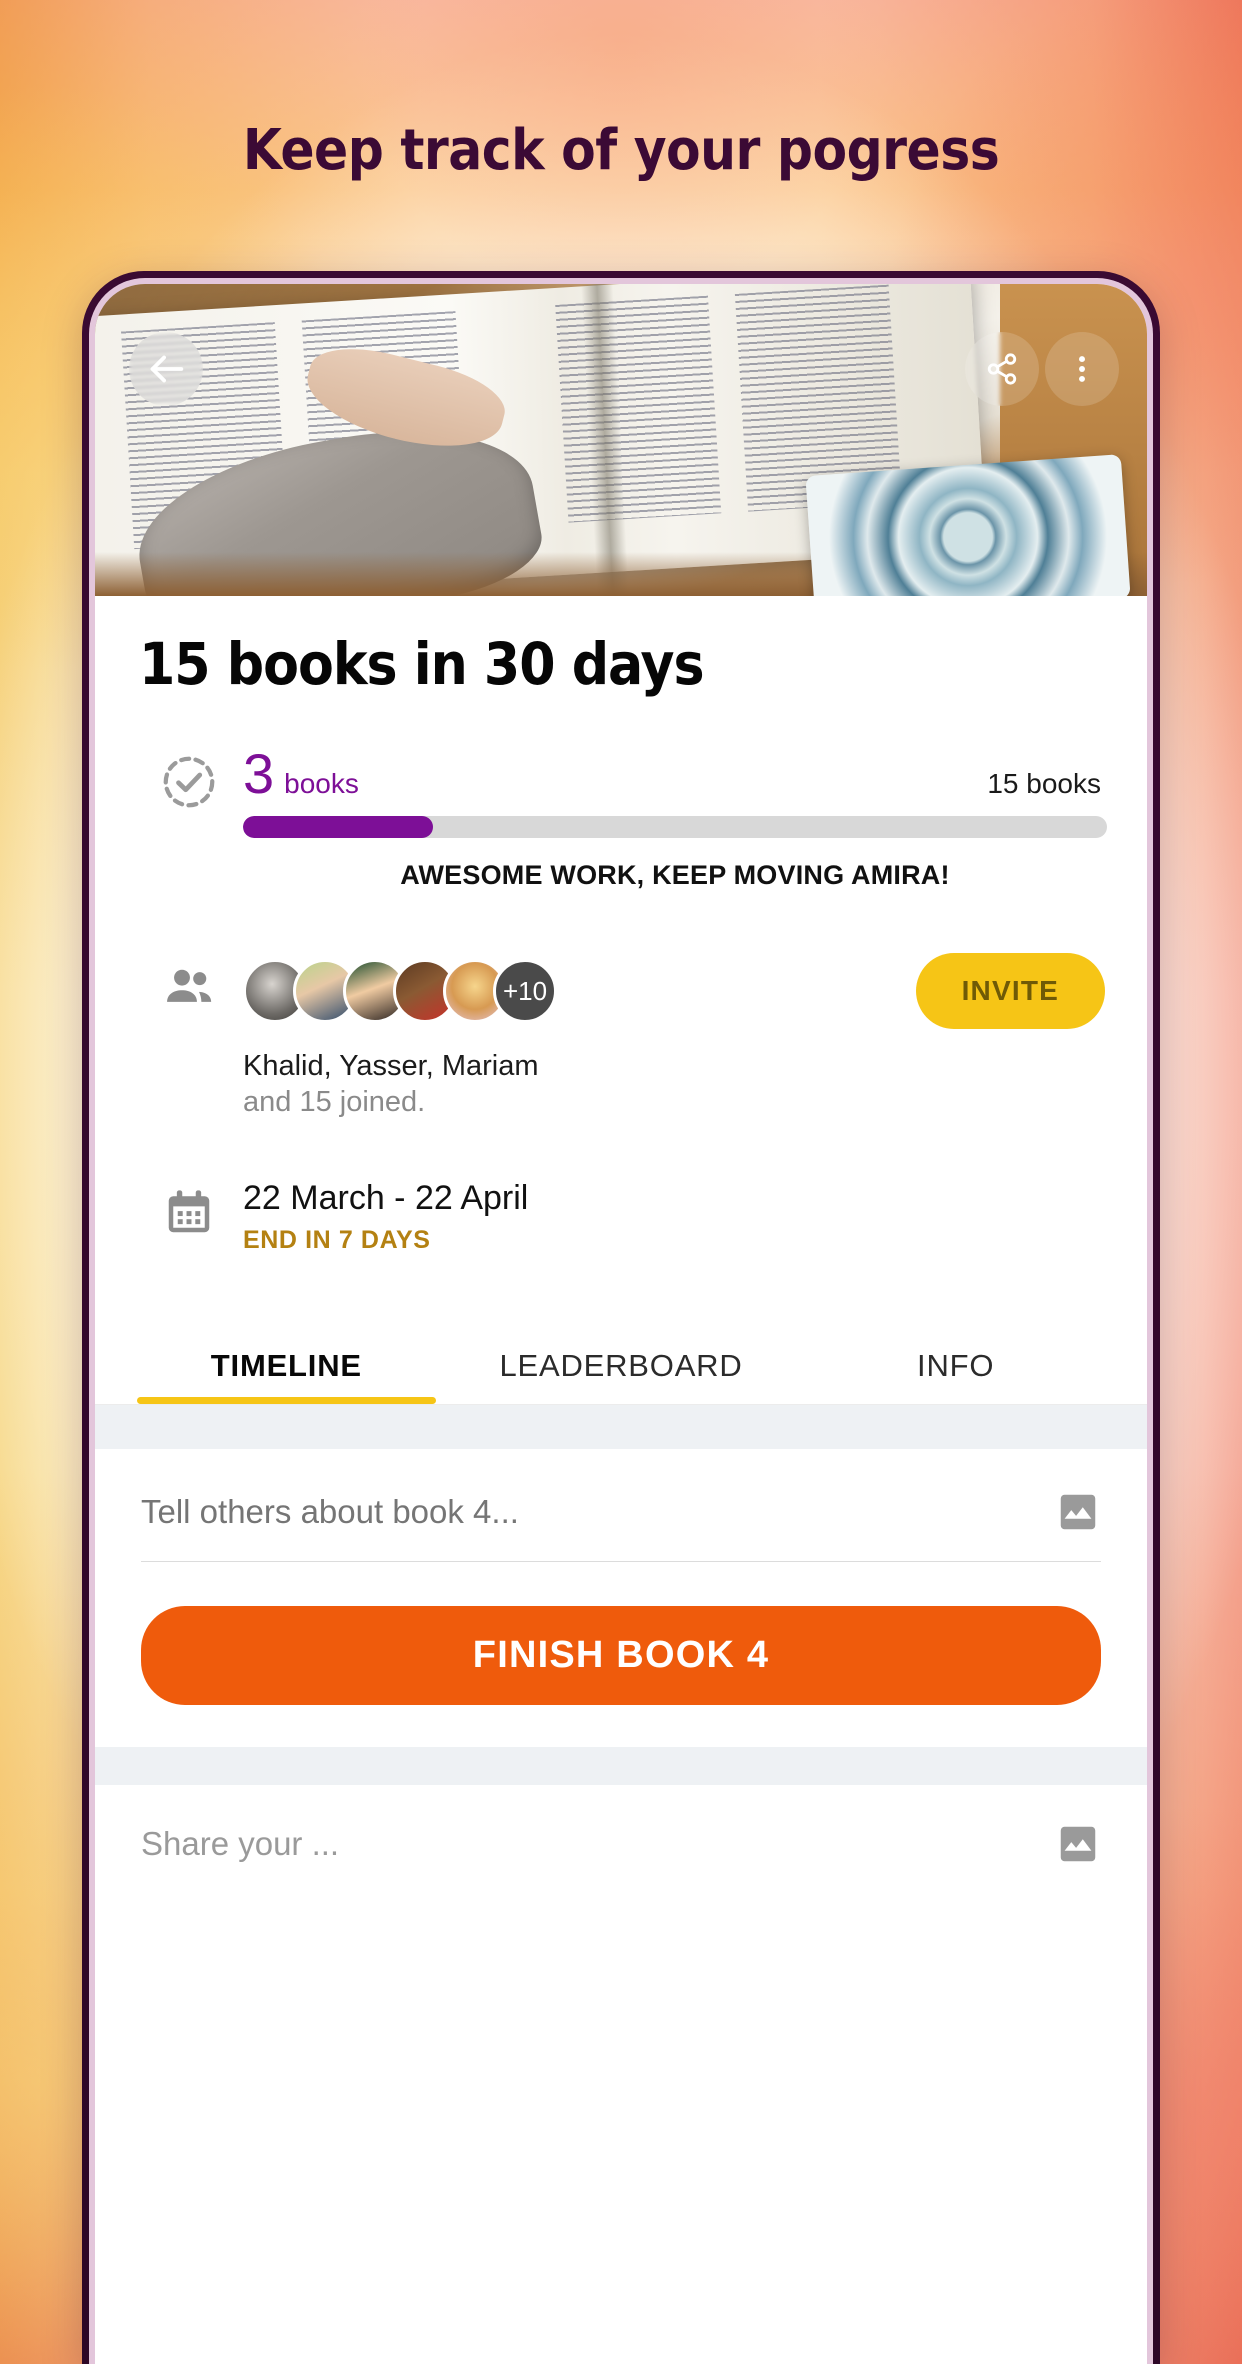  I want to click on section-divider, so click(621, 1427).